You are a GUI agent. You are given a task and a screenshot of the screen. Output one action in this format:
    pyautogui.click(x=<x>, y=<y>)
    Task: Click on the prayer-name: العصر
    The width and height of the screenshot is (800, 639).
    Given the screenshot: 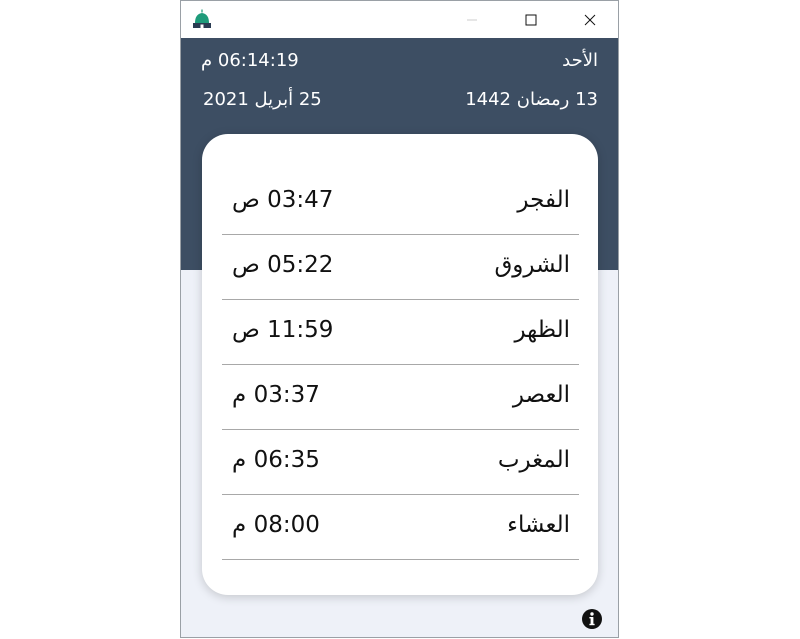 What is the action you would take?
    pyautogui.click(x=541, y=395)
    